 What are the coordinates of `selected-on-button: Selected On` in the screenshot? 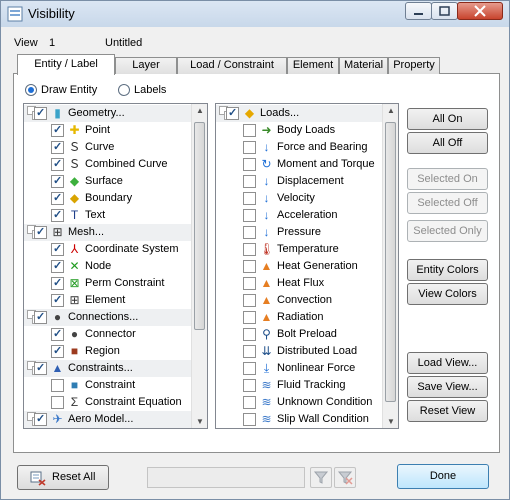 It's located at (447, 179).